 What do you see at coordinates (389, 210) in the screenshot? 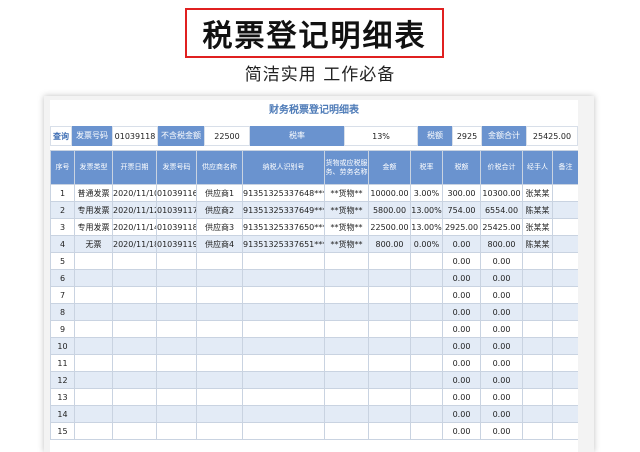
I see `table-cell: 5800.00` at bounding box center [389, 210].